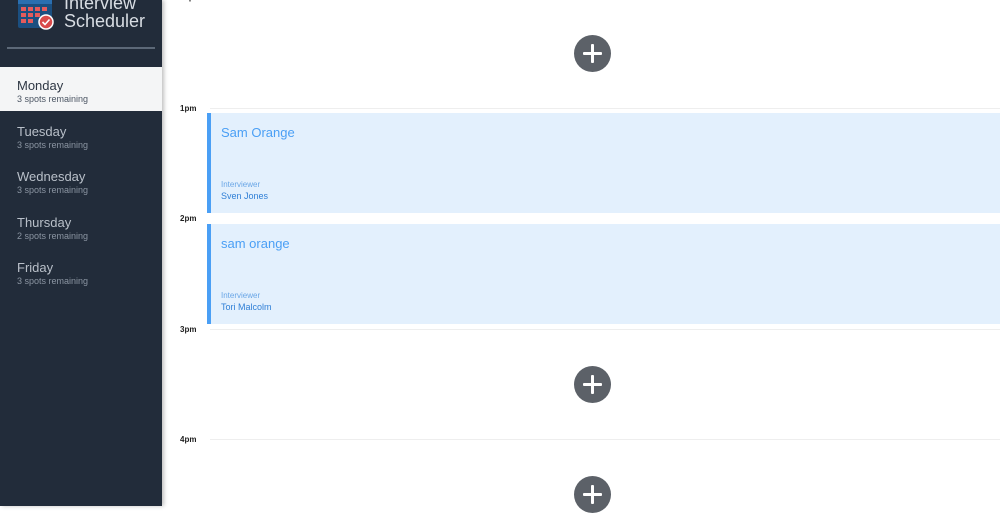 The height and width of the screenshot is (513, 1000). Describe the element at coordinates (53, 236) in the screenshot. I see `day-spots: 2 spots remaining` at that location.